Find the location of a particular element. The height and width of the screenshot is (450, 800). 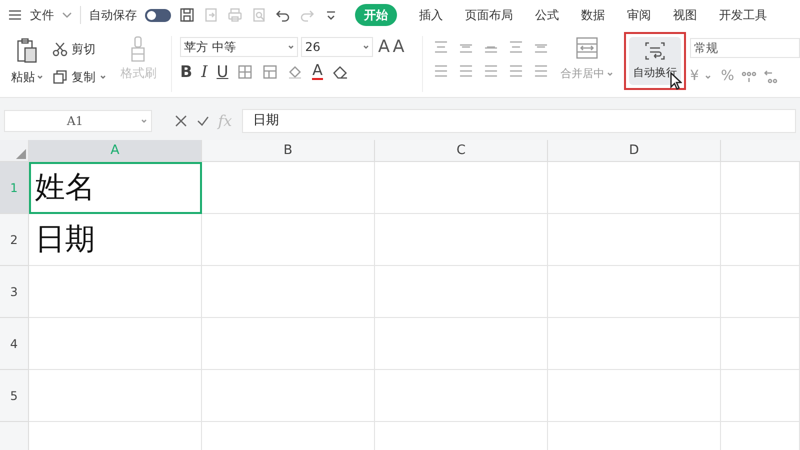

ribbon-tab: 插入 is located at coordinates (431, 15).